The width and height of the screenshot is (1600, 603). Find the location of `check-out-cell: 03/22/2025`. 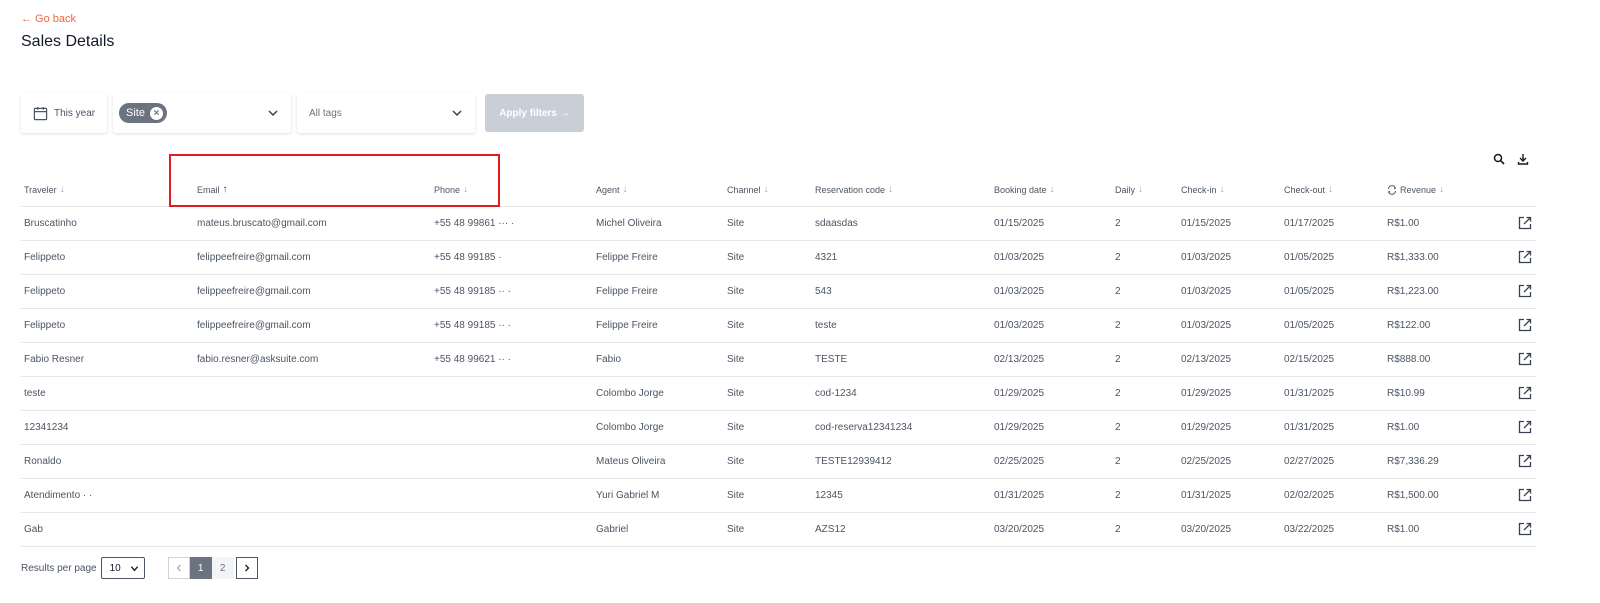

check-out-cell: 03/22/2025 is located at coordinates (1309, 529).